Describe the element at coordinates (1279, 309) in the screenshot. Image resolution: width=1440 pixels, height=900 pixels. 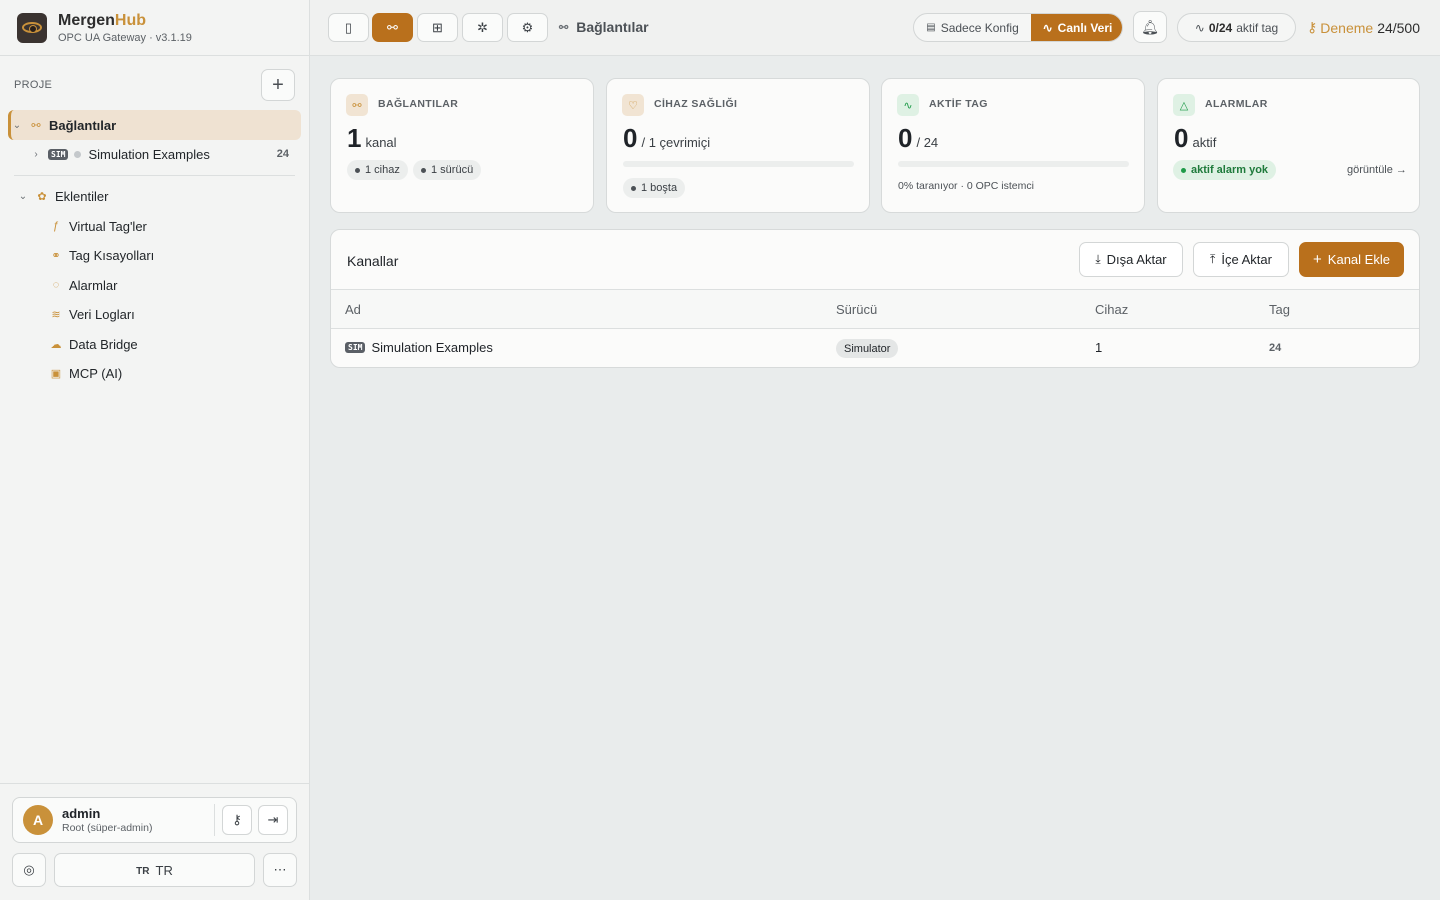
I see `column-header-tag: Tag` at that location.